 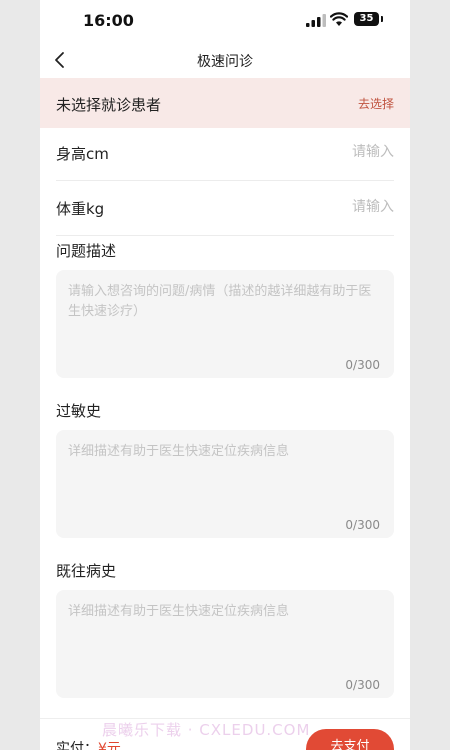 I want to click on pay-amount: ¥元, so click(x=109, y=745).